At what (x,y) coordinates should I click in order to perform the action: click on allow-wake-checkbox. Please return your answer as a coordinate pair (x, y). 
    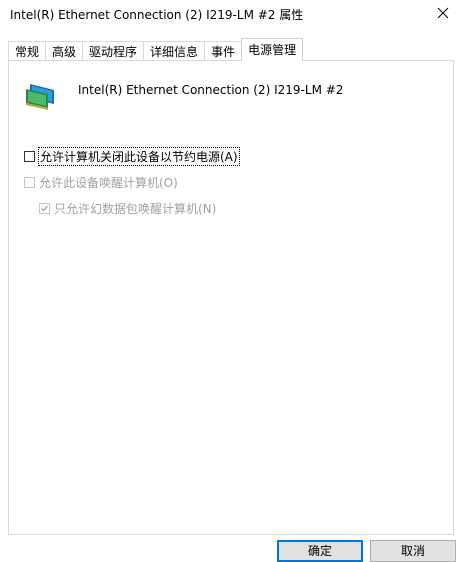
    Looking at the image, I should click on (29, 182).